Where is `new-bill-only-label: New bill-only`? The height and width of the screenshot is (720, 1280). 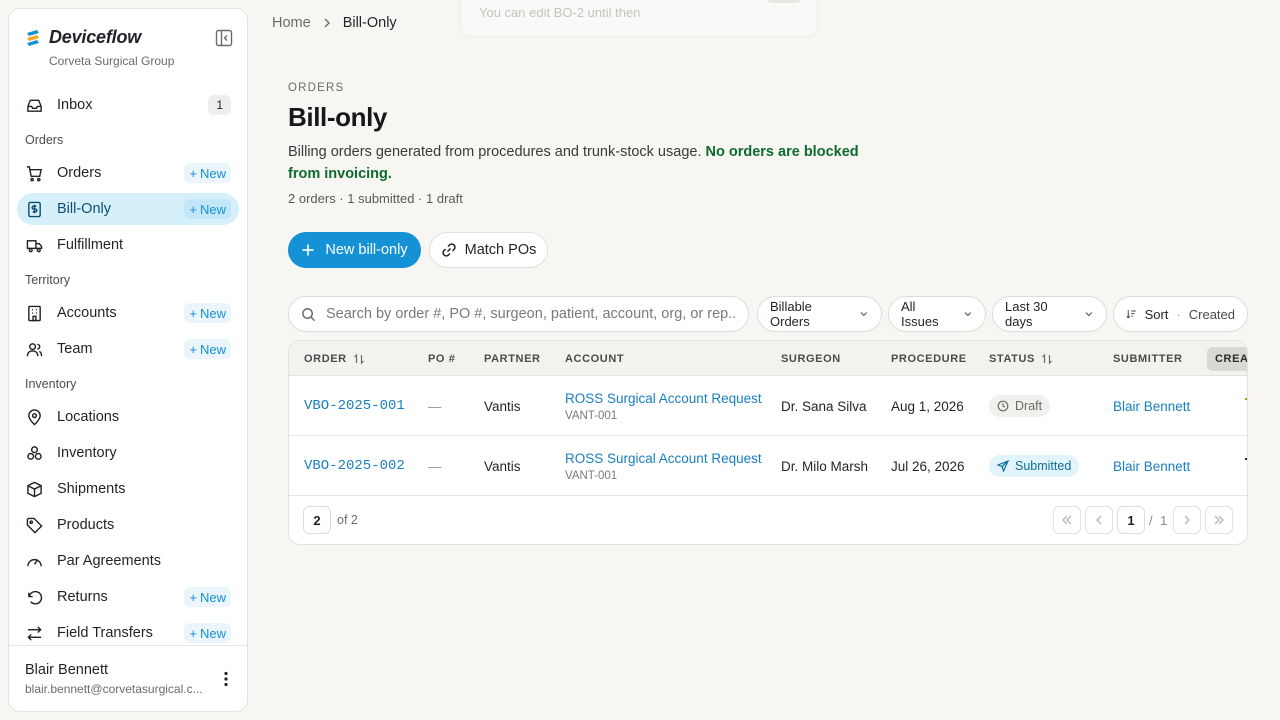
new-bill-only-label: New bill-only is located at coordinates (366, 250).